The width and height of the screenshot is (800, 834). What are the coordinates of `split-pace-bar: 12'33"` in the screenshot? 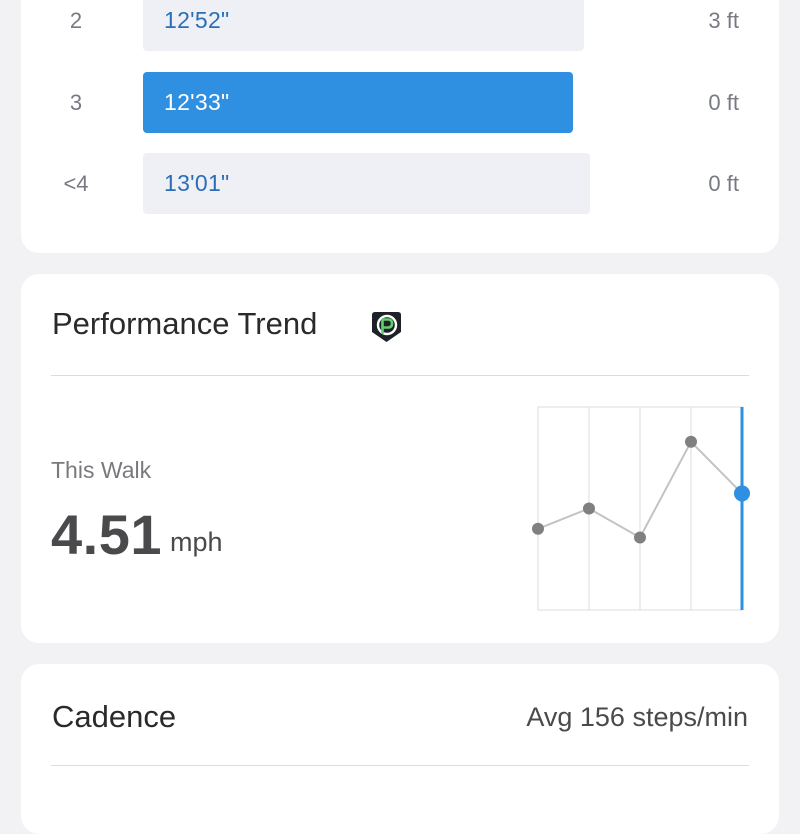 It's located at (358, 102).